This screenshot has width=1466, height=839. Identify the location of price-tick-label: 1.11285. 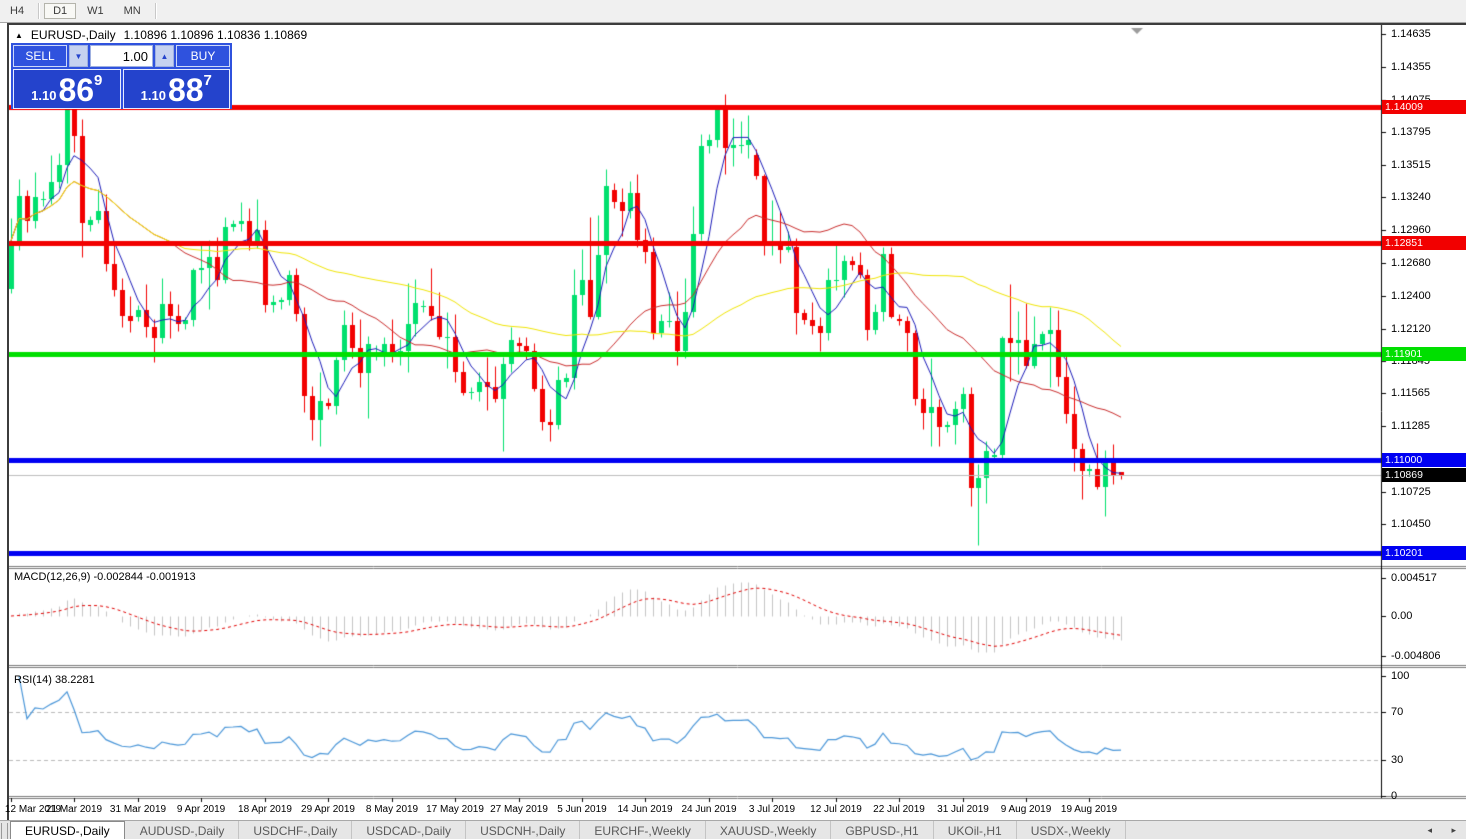
(1410, 426).